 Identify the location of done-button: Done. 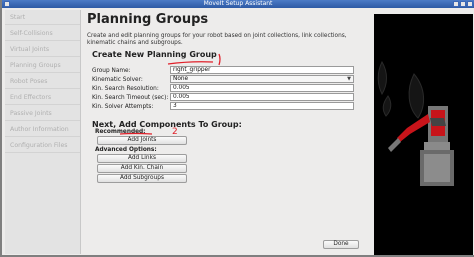
(341, 244).